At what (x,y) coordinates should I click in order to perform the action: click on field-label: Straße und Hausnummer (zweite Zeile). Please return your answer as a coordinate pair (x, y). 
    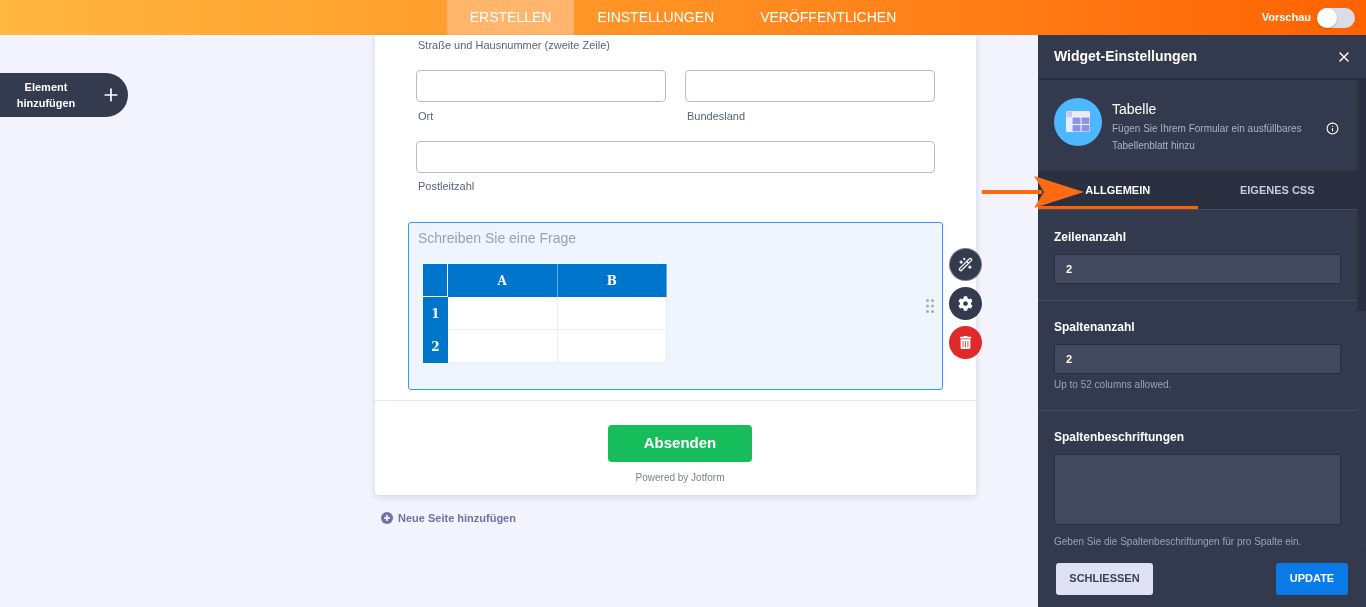
    Looking at the image, I should click on (514, 45).